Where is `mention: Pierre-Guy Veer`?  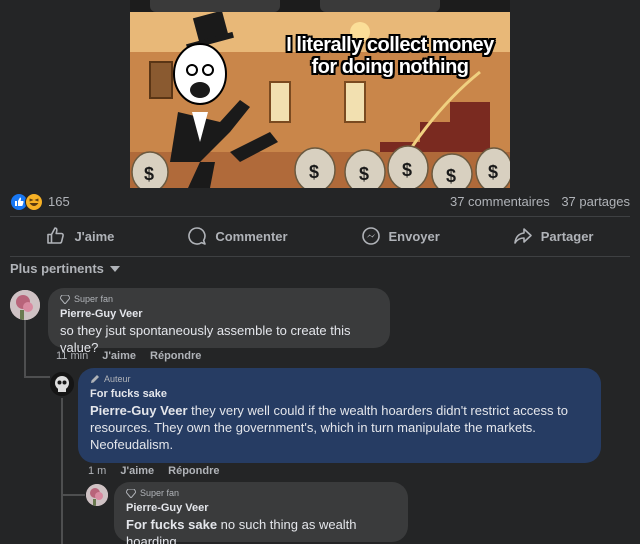 mention: Pierre-Guy Veer is located at coordinates (139, 410).